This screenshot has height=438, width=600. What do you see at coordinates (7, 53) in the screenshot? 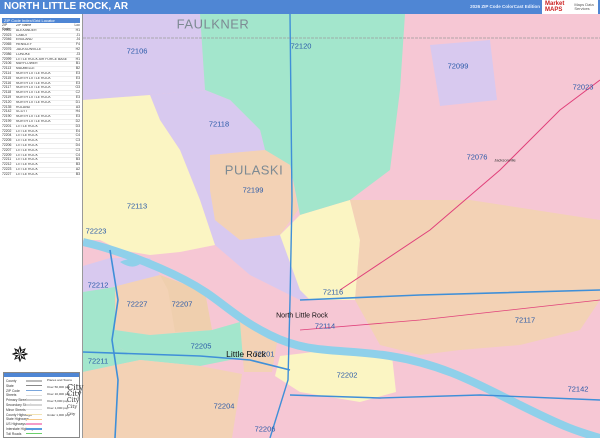
I see `zip-table-cell: 72086` at bounding box center [7, 53].